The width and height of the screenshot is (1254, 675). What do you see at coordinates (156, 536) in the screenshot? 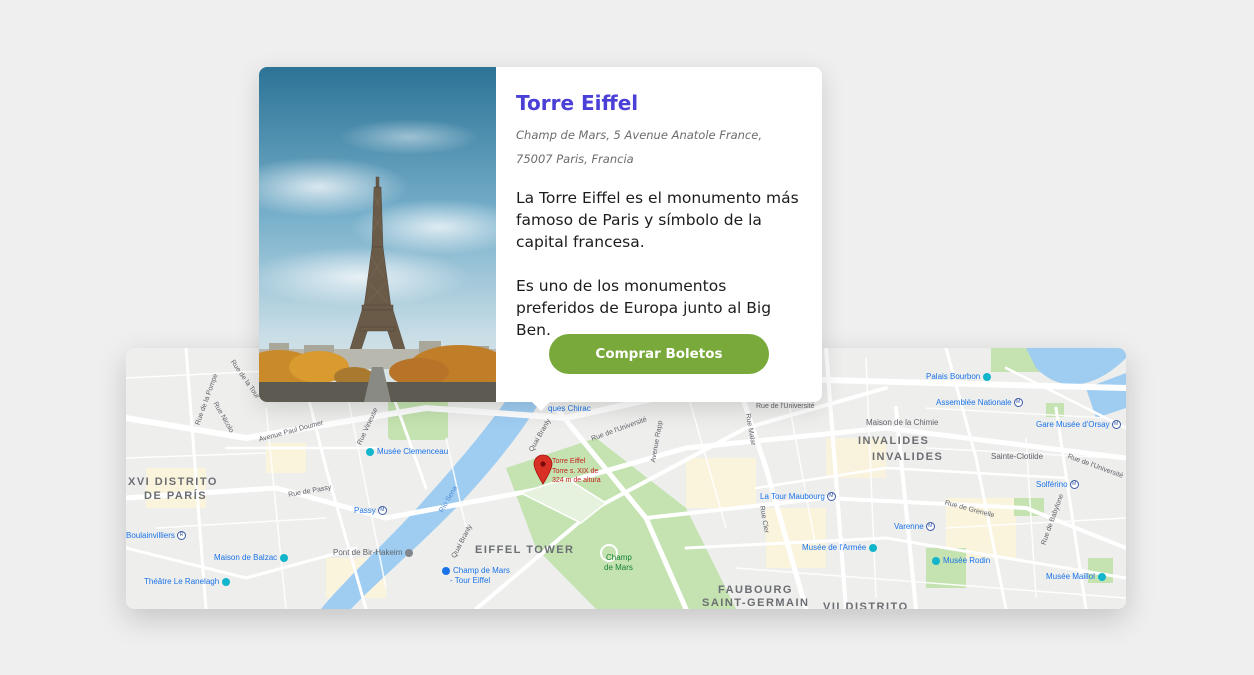
I see `poi-boulainvilliers: Boulainvilliers R` at bounding box center [156, 536].